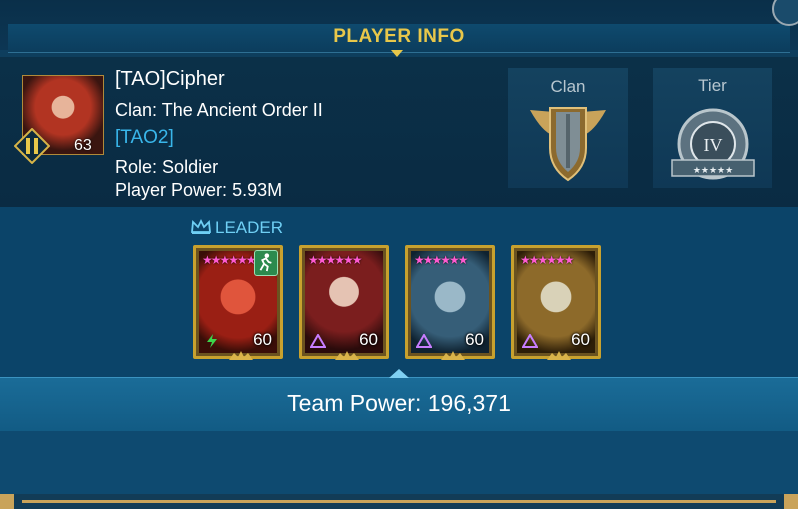 The image size is (798, 509). Describe the element at coordinates (171, 190) in the screenshot. I see `player-power-label: Player Power:` at that location.